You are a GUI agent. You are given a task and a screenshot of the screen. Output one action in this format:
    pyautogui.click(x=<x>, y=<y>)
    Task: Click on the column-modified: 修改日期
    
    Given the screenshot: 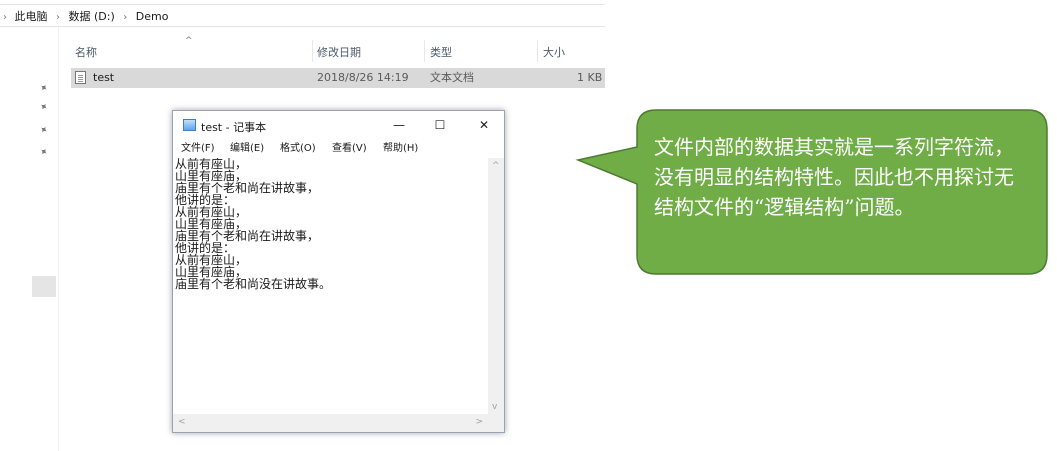 What is the action you would take?
    pyautogui.click(x=339, y=52)
    